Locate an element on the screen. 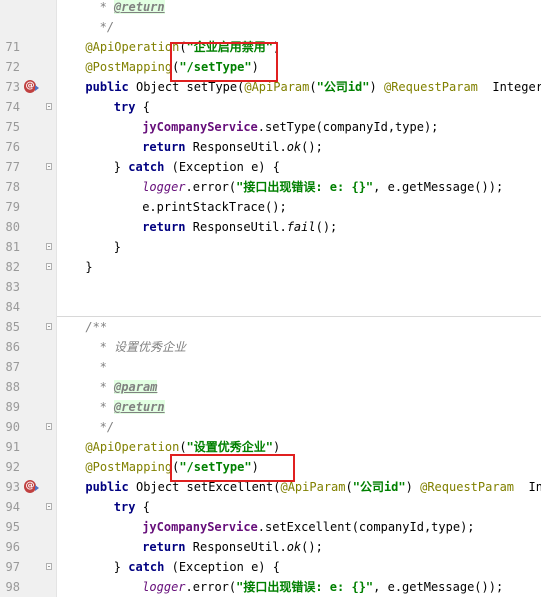 This screenshot has width=541, height=597. code-line: 77} catch (Exception e) { is located at coordinates (270, 167).